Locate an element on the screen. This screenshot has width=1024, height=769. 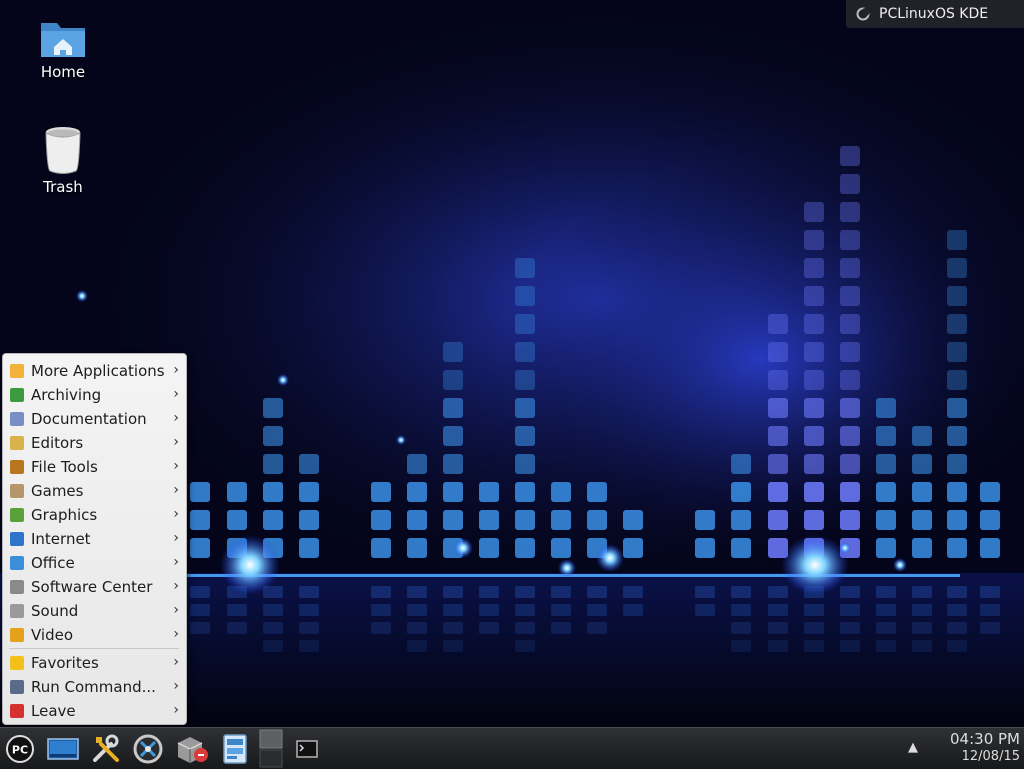
system-tools-icon is located at coordinates (106, 748).